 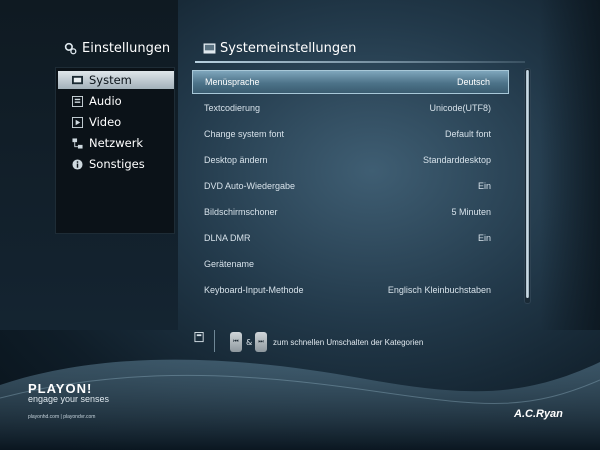 I want to click on setting-value: Unicode(UTF8), so click(x=460, y=108).